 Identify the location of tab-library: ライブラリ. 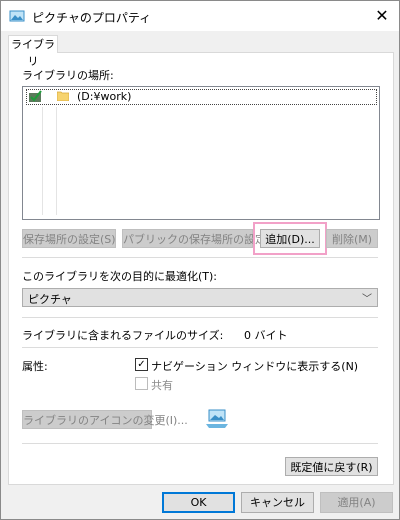
(33, 51).